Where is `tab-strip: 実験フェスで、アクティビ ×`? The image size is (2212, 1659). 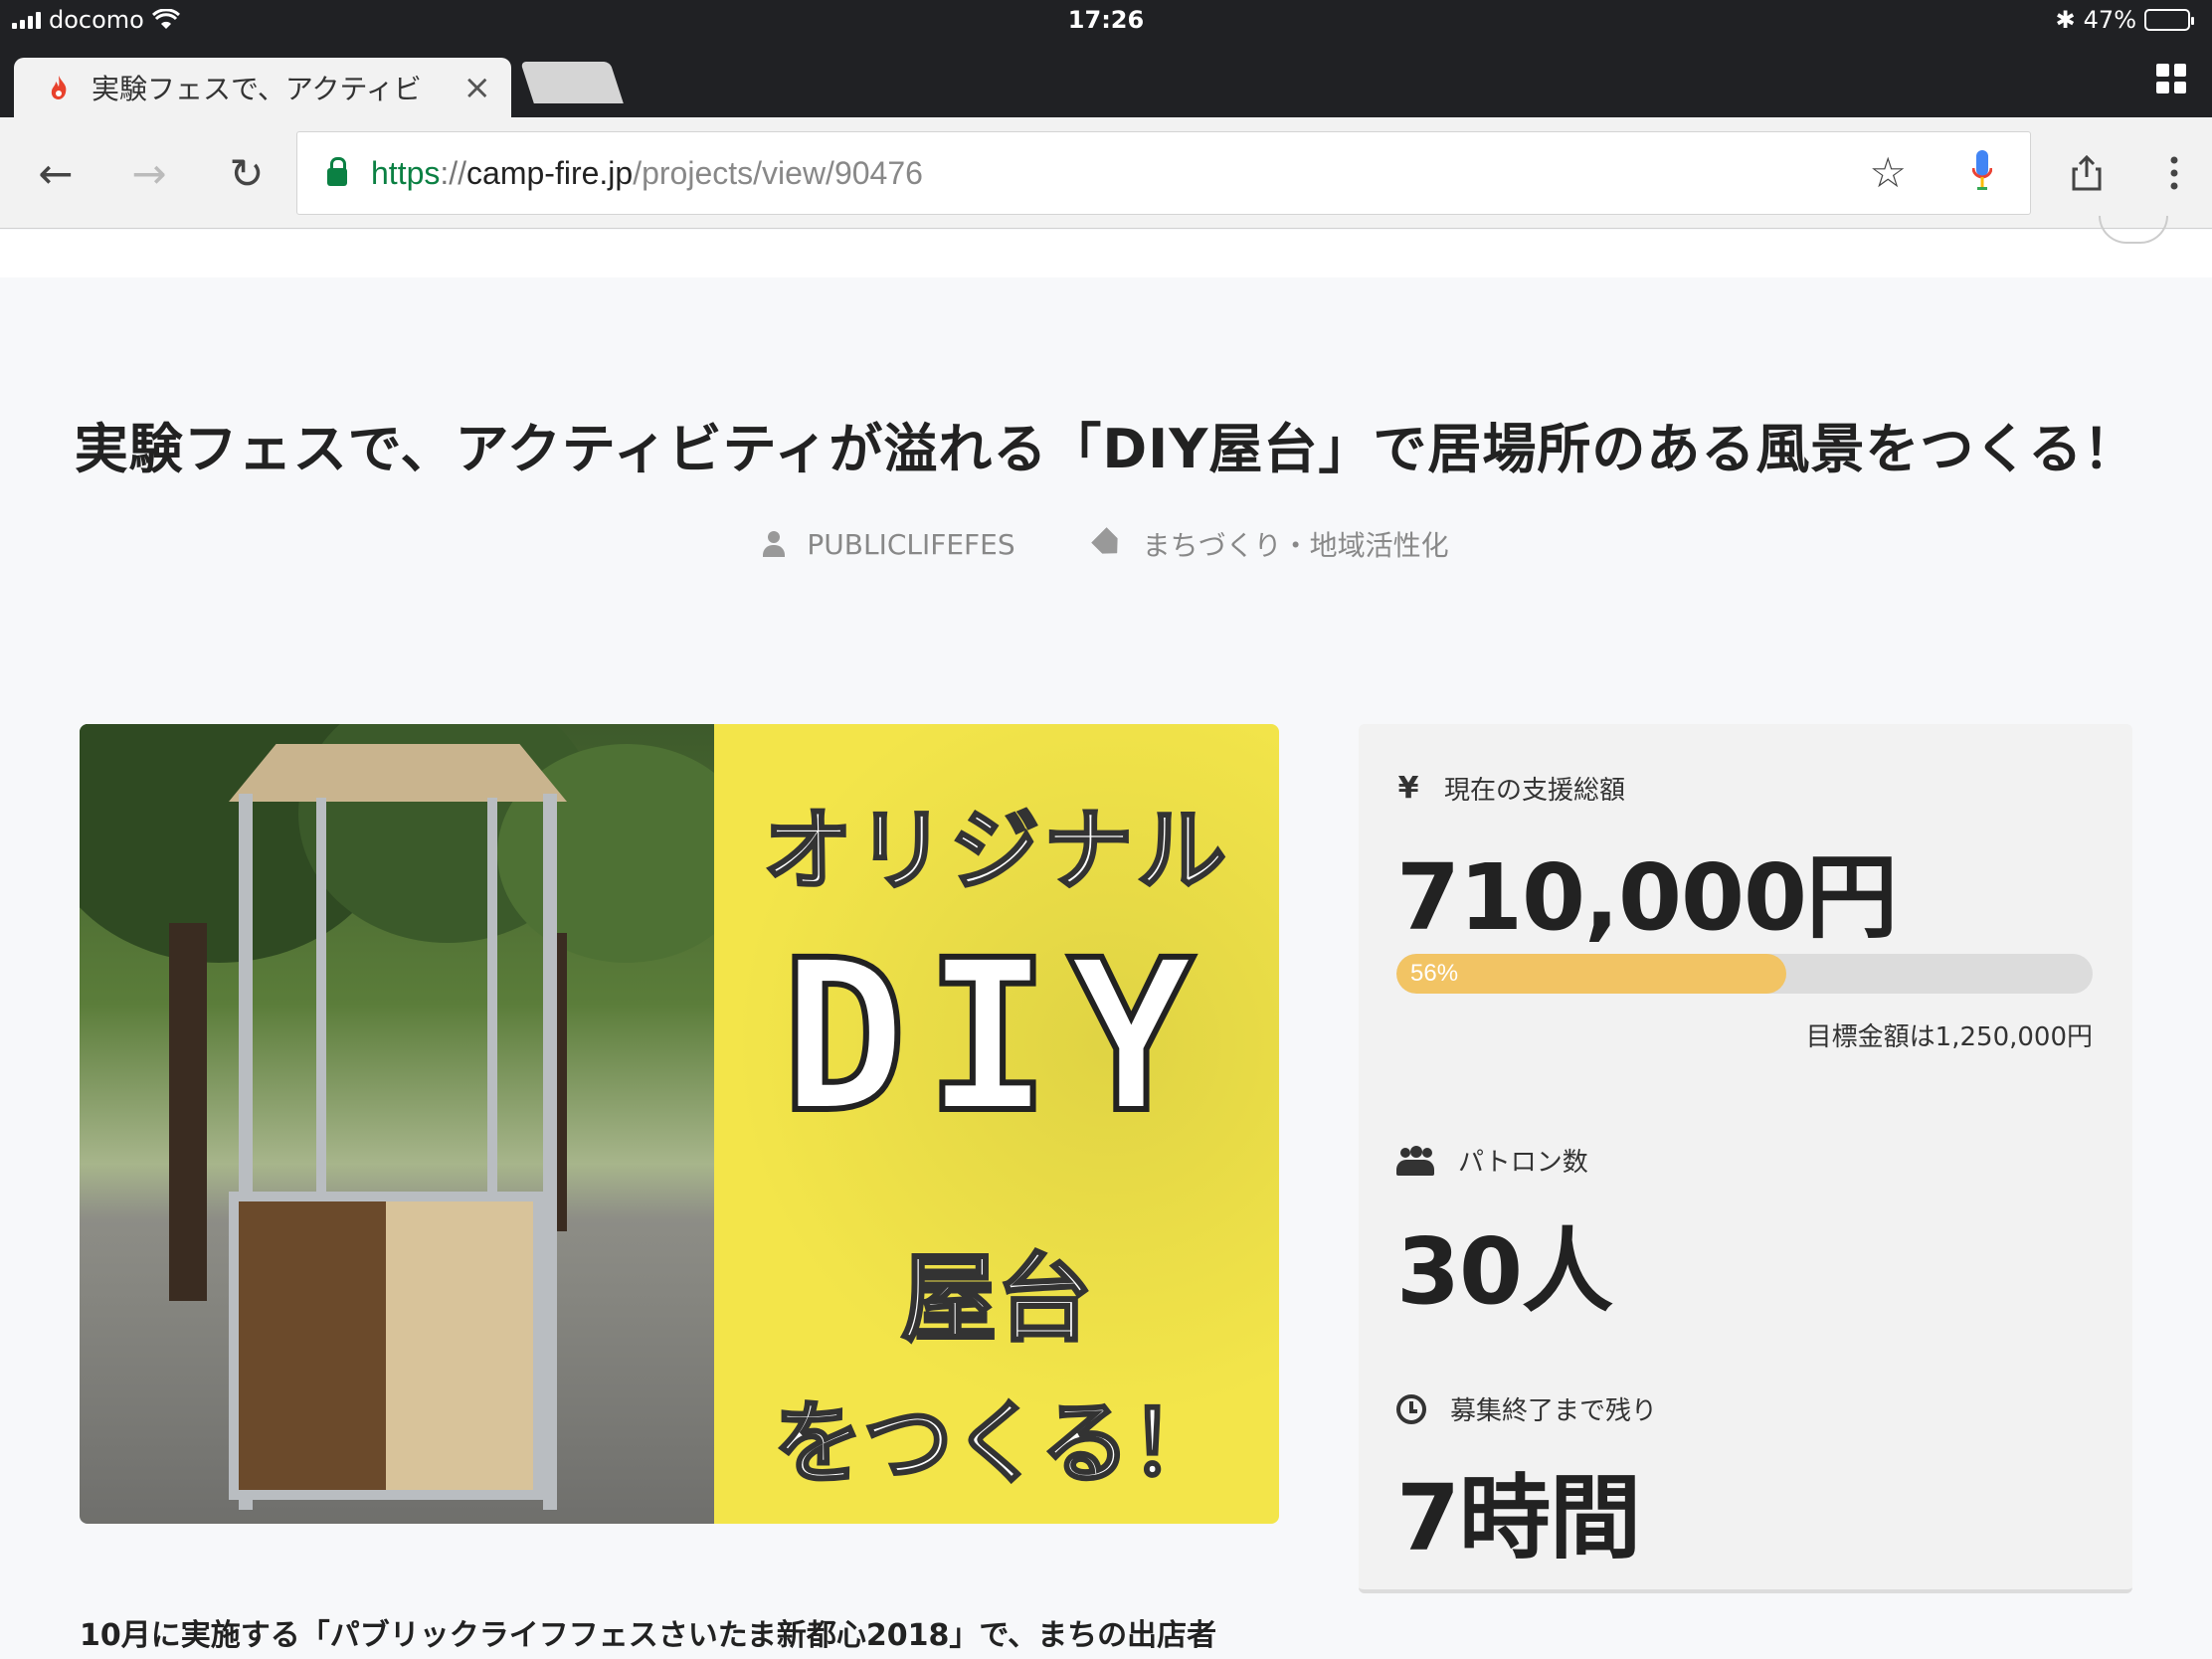
tab-strip: 実験フェスで、アクティビ × is located at coordinates (1106, 78).